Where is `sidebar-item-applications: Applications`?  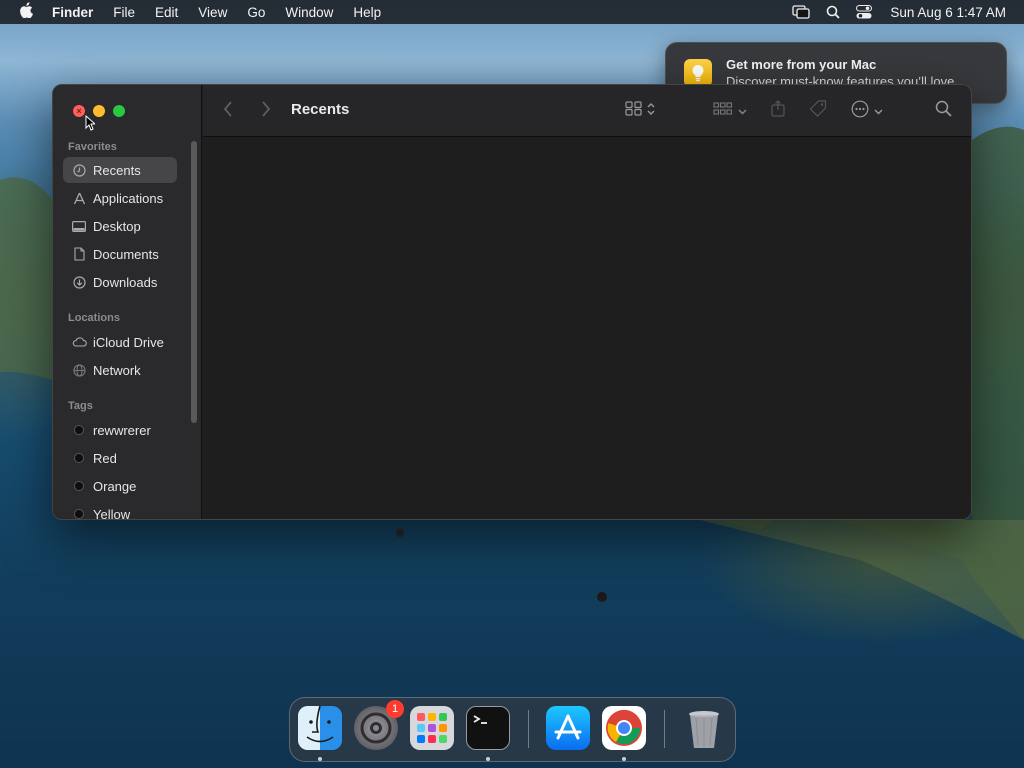
sidebar-item-applications: Applications is located at coordinates (120, 198).